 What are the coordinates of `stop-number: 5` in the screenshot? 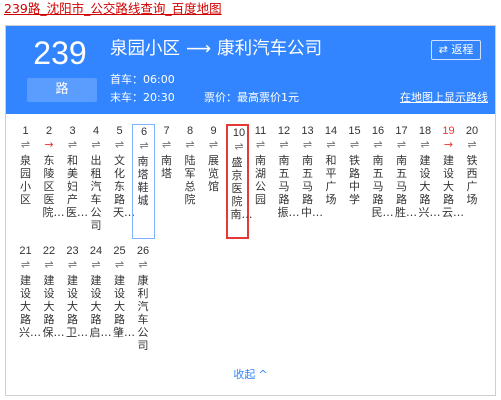 It's located at (119, 131).